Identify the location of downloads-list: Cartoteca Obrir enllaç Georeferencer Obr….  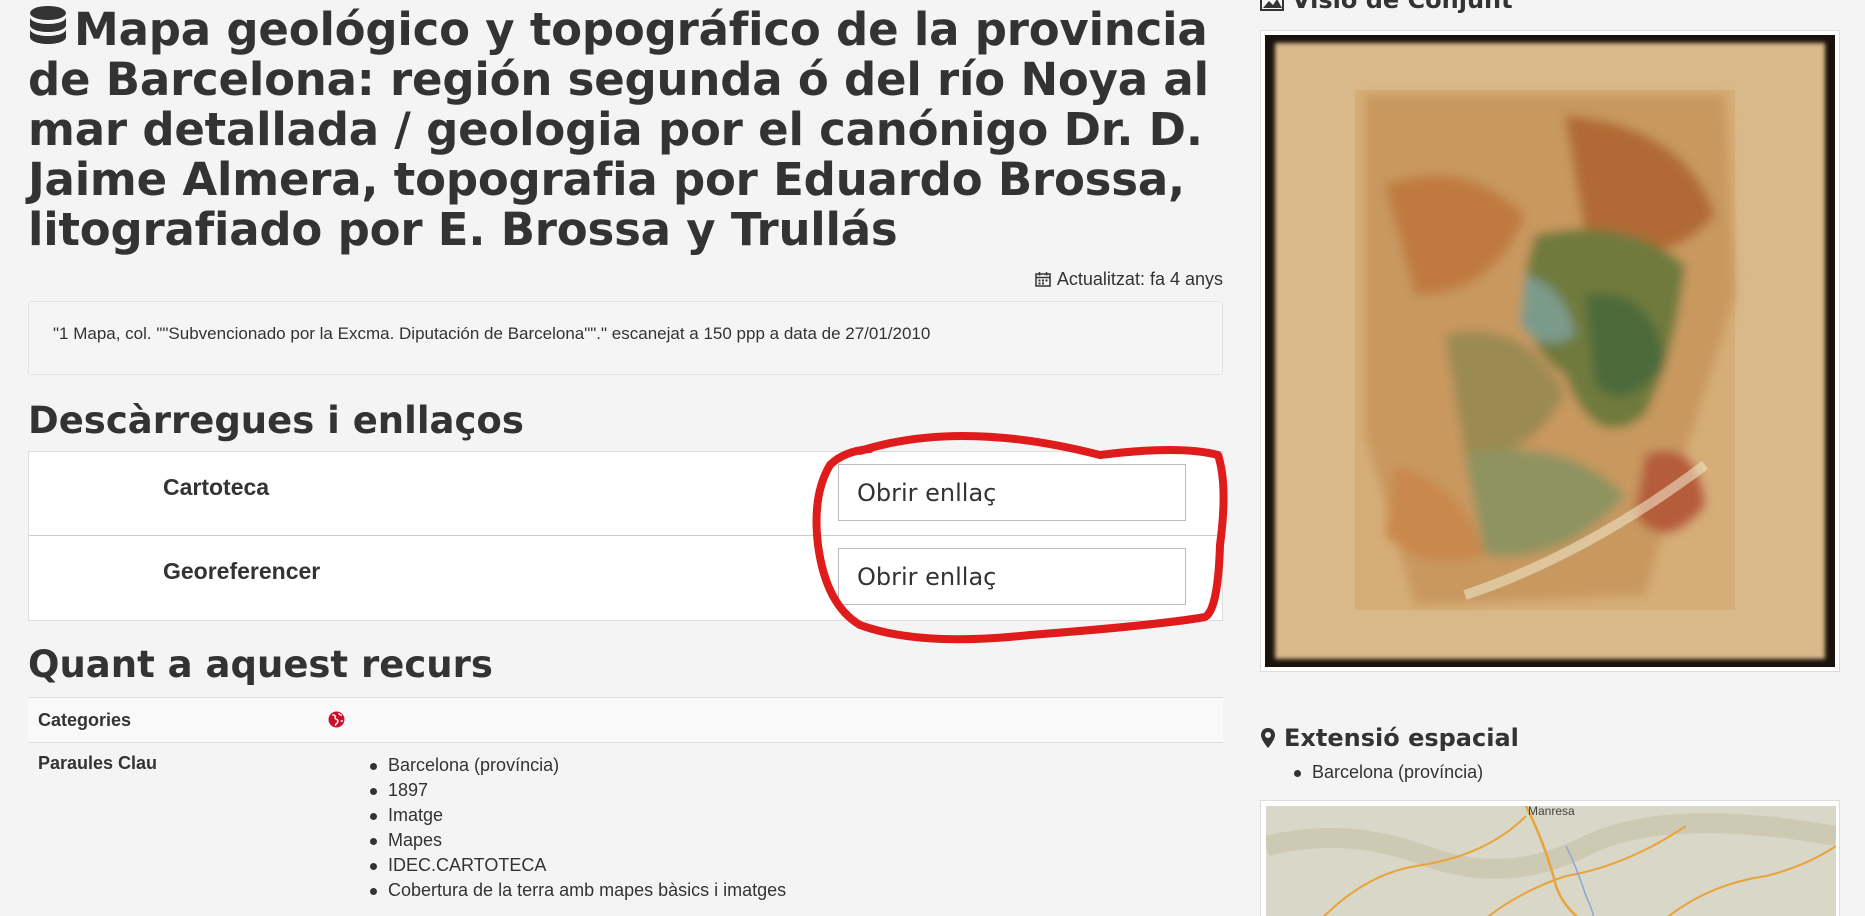
(625, 536).